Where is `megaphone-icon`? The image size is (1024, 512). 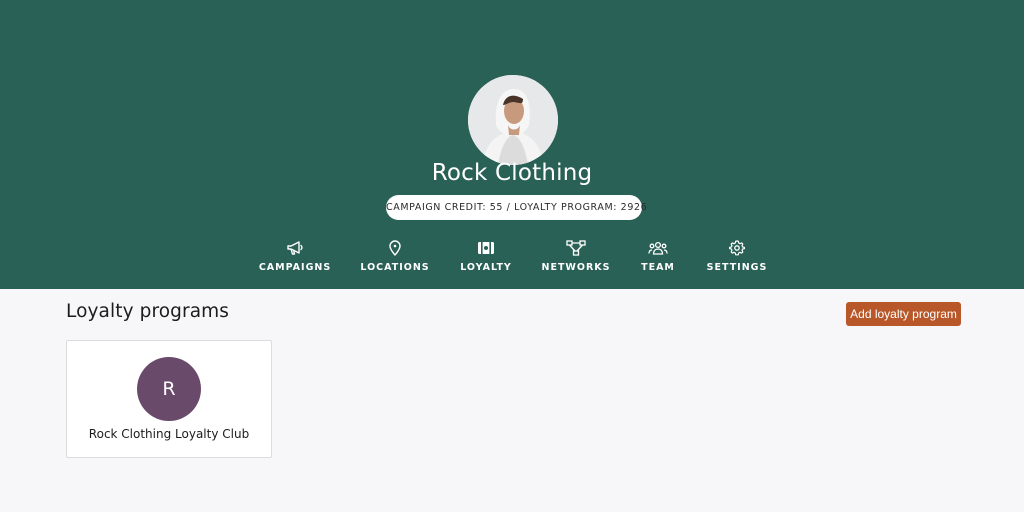
megaphone-icon is located at coordinates (295, 248).